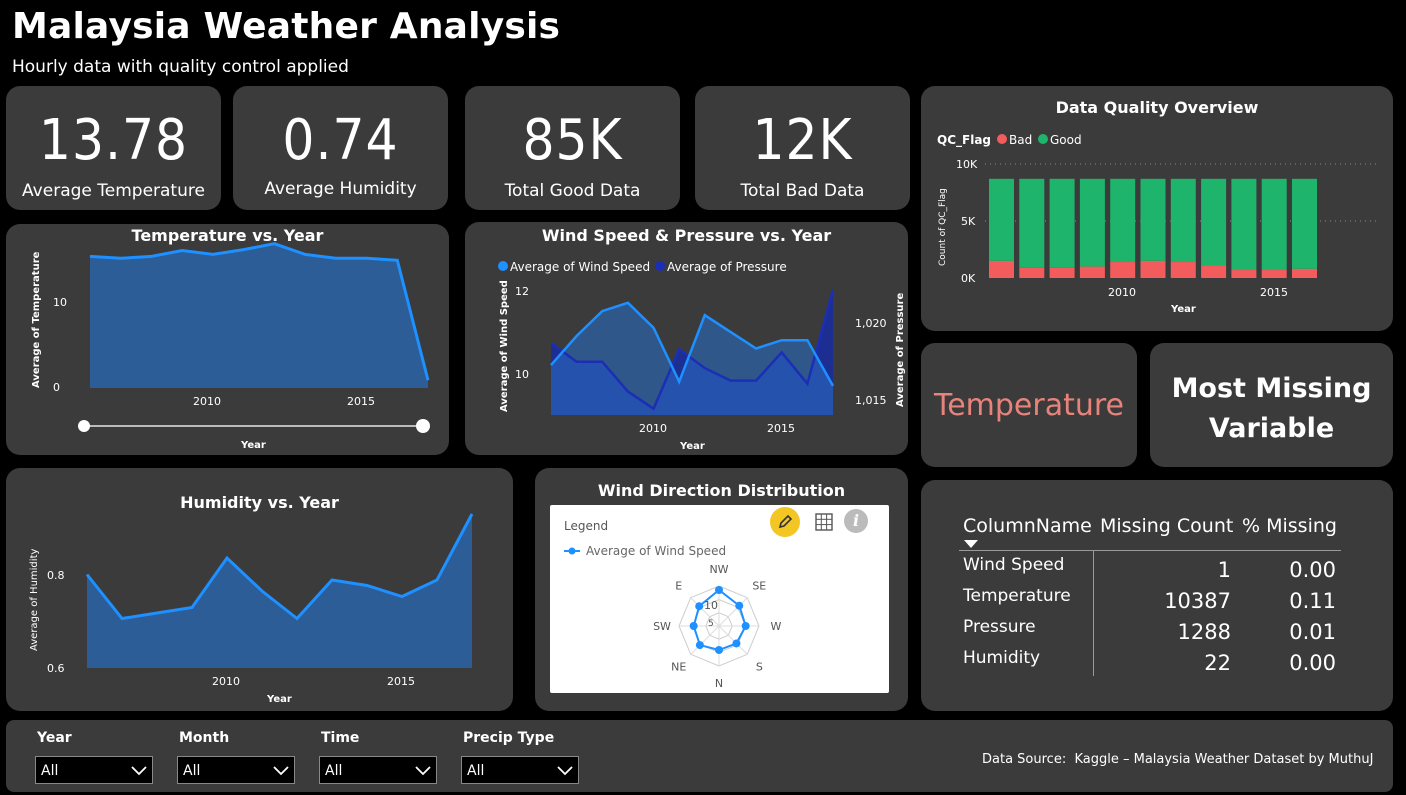 The image size is (1406, 795). Describe the element at coordinates (1153, 228) in the screenshot. I see `stacked-bars` at that location.